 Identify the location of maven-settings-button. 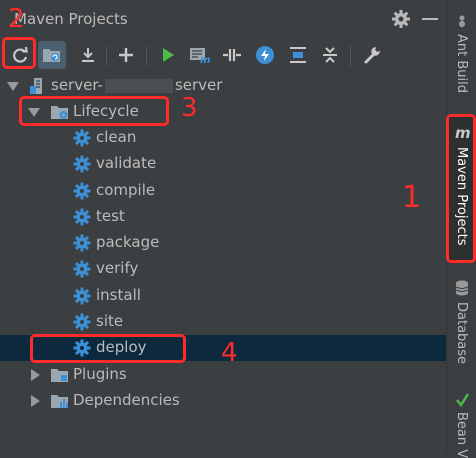
(372, 55).